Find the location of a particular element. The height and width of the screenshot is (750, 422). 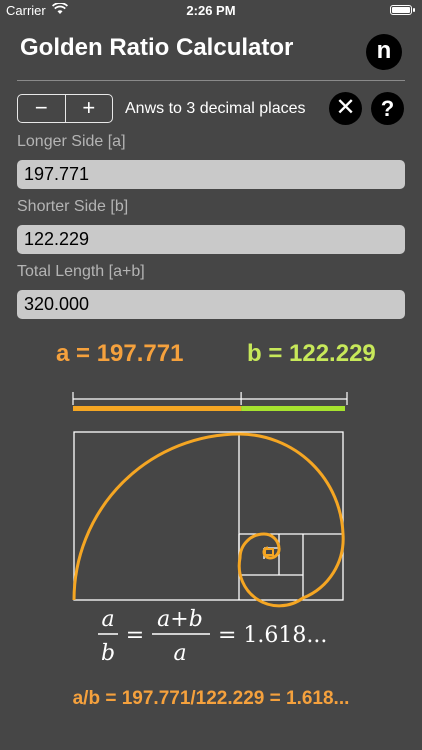

longer-side-input: 197.771 is located at coordinates (211, 174).